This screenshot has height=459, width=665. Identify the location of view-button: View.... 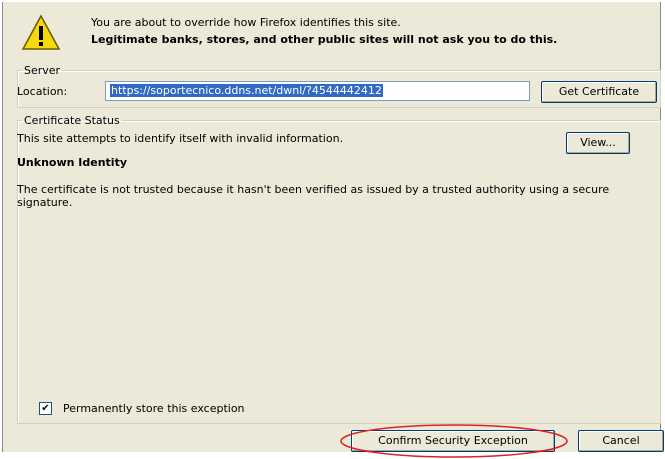
(598, 143).